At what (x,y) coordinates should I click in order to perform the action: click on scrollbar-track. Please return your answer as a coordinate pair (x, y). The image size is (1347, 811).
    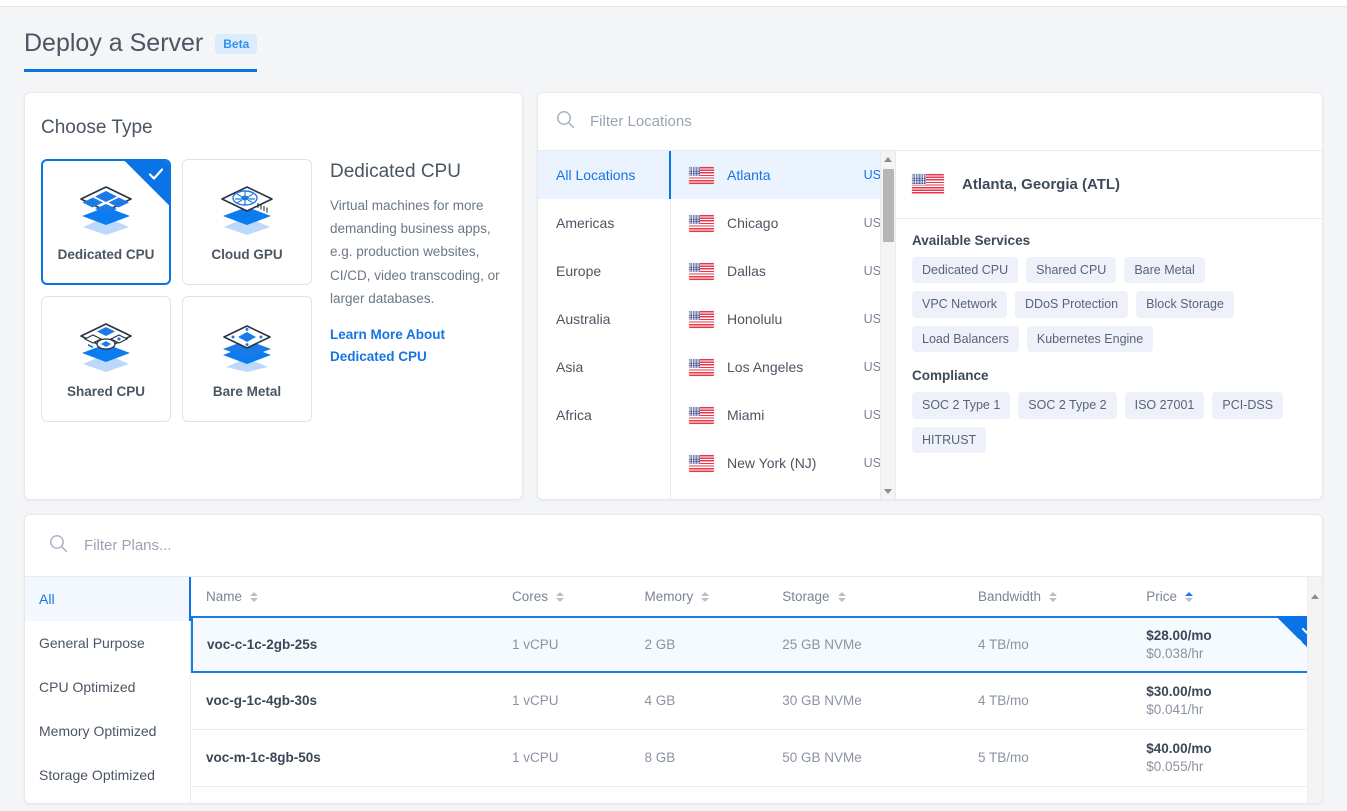
    Looking at the image, I should click on (888, 325).